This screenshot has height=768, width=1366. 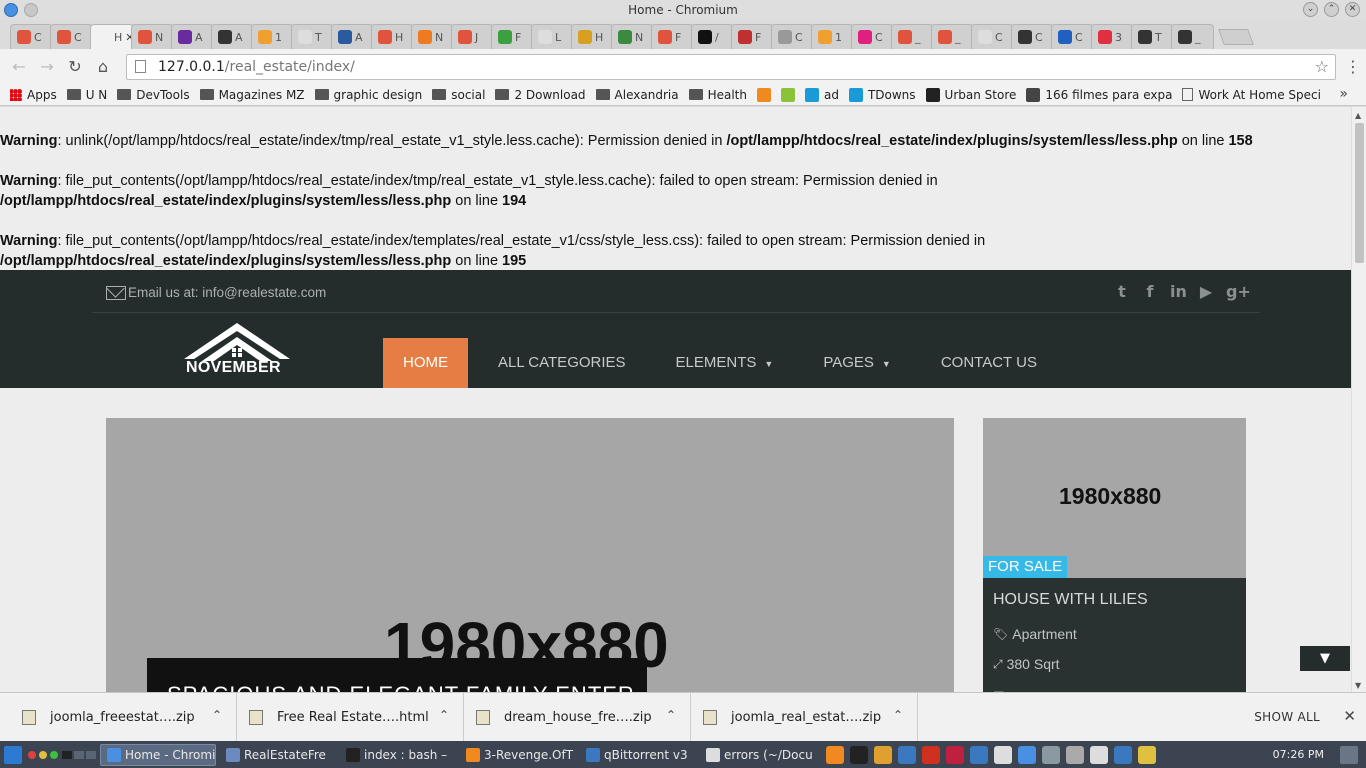 What do you see at coordinates (882, 94) in the screenshot?
I see `bookmark-item: TDowns` at bounding box center [882, 94].